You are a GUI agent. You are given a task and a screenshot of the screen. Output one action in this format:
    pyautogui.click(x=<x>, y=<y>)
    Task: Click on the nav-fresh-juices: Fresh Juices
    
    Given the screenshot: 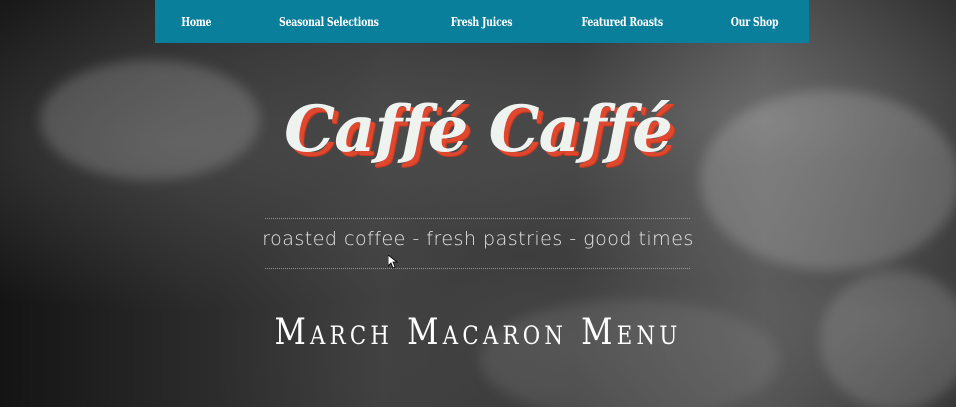 What is the action you would take?
    pyautogui.click(x=482, y=22)
    